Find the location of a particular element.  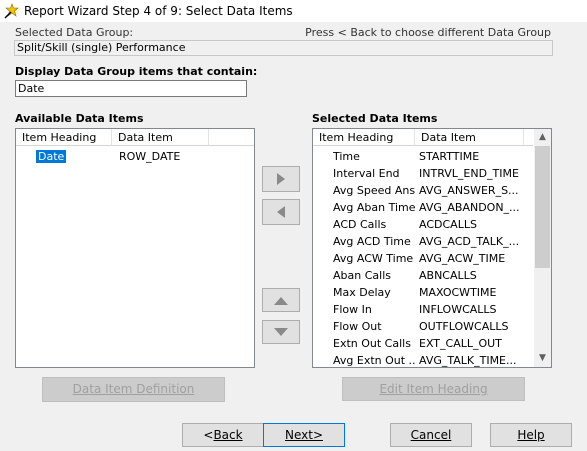

next-button: Next> is located at coordinates (304, 435).